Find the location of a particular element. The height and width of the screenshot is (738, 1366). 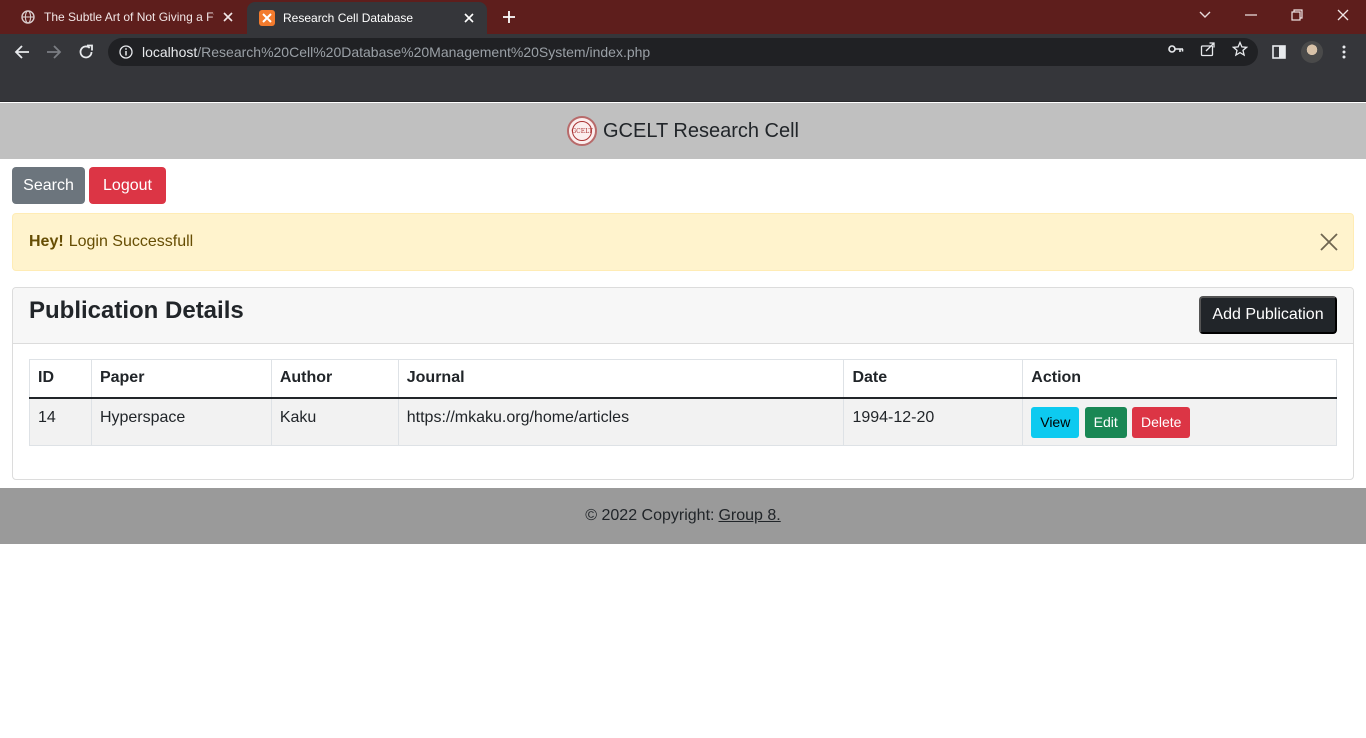

url-host: localhost is located at coordinates (170, 52).